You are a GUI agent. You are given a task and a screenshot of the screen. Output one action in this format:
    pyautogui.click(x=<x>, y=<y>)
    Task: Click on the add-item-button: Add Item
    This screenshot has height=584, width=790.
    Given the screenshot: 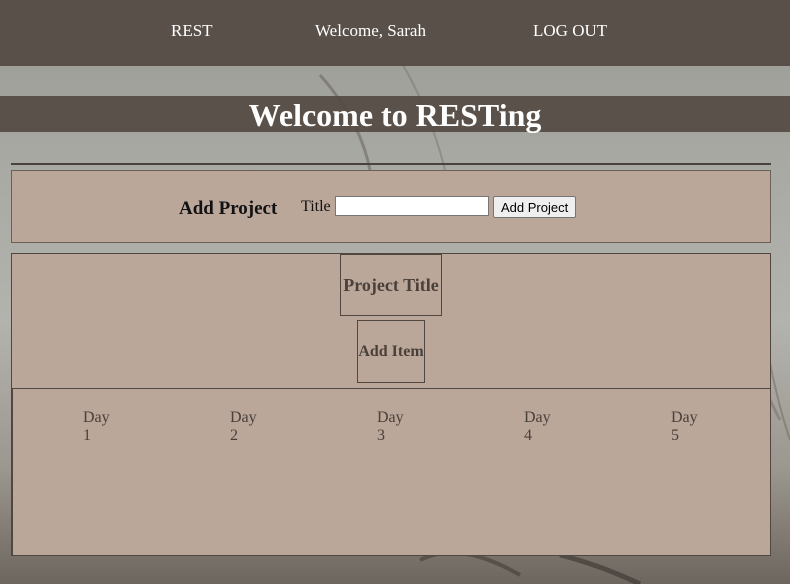 What is the action you would take?
    pyautogui.click(x=391, y=351)
    